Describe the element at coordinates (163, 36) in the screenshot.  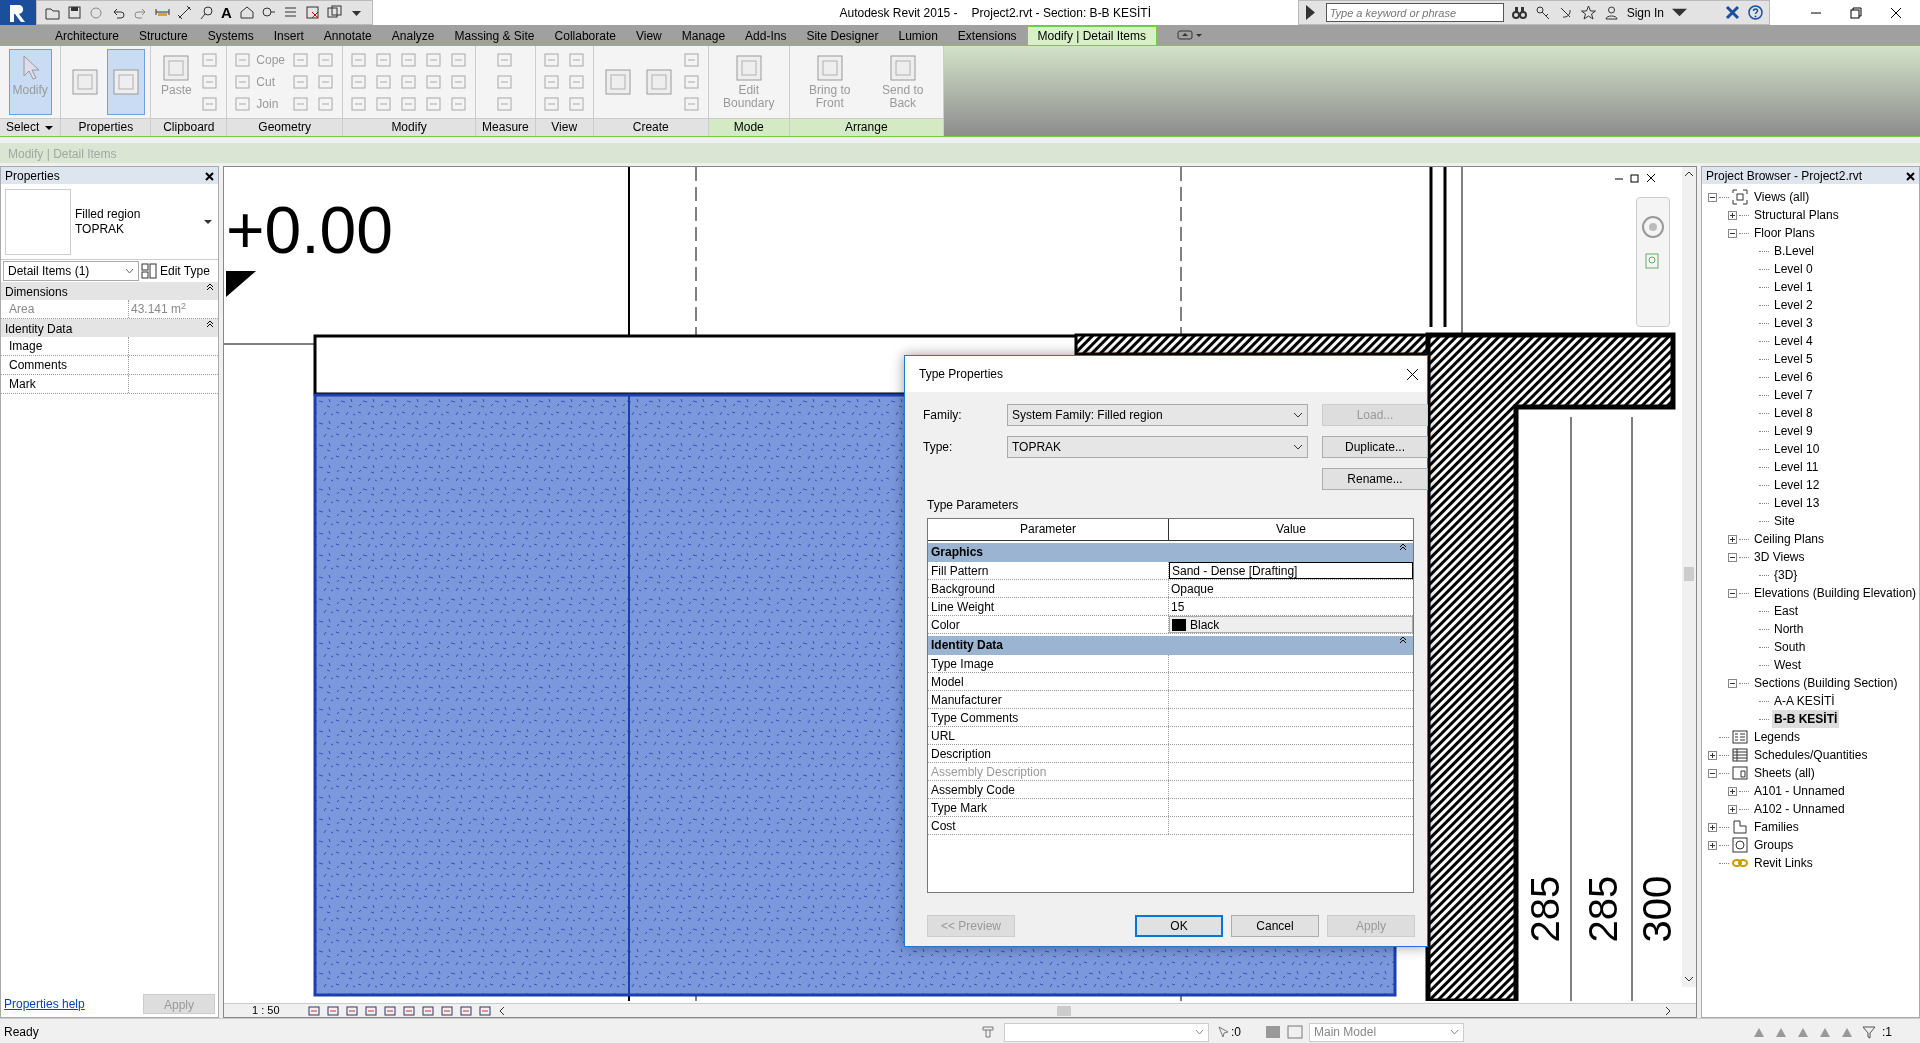
I see `ribbon-tab: Structure` at that location.